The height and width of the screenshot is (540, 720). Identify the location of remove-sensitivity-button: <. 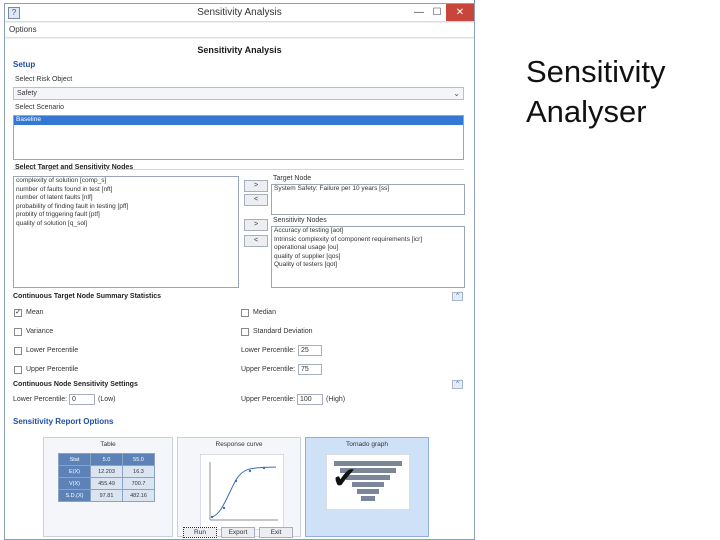
(256, 241).